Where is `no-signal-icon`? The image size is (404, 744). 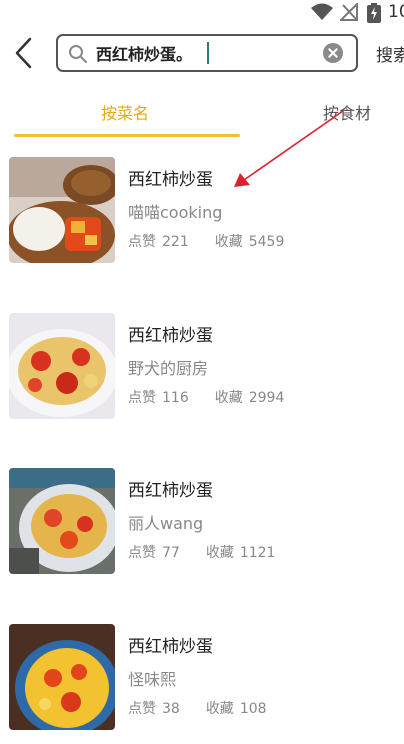
no-signal-icon is located at coordinates (349, 12).